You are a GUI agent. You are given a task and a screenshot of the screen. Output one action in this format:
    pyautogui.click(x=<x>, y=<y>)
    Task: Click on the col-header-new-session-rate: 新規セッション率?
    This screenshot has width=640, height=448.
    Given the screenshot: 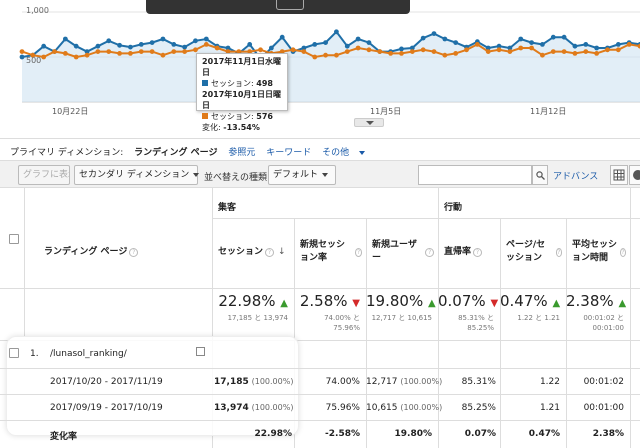 What is the action you would take?
    pyautogui.click(x=331, y=252)
    